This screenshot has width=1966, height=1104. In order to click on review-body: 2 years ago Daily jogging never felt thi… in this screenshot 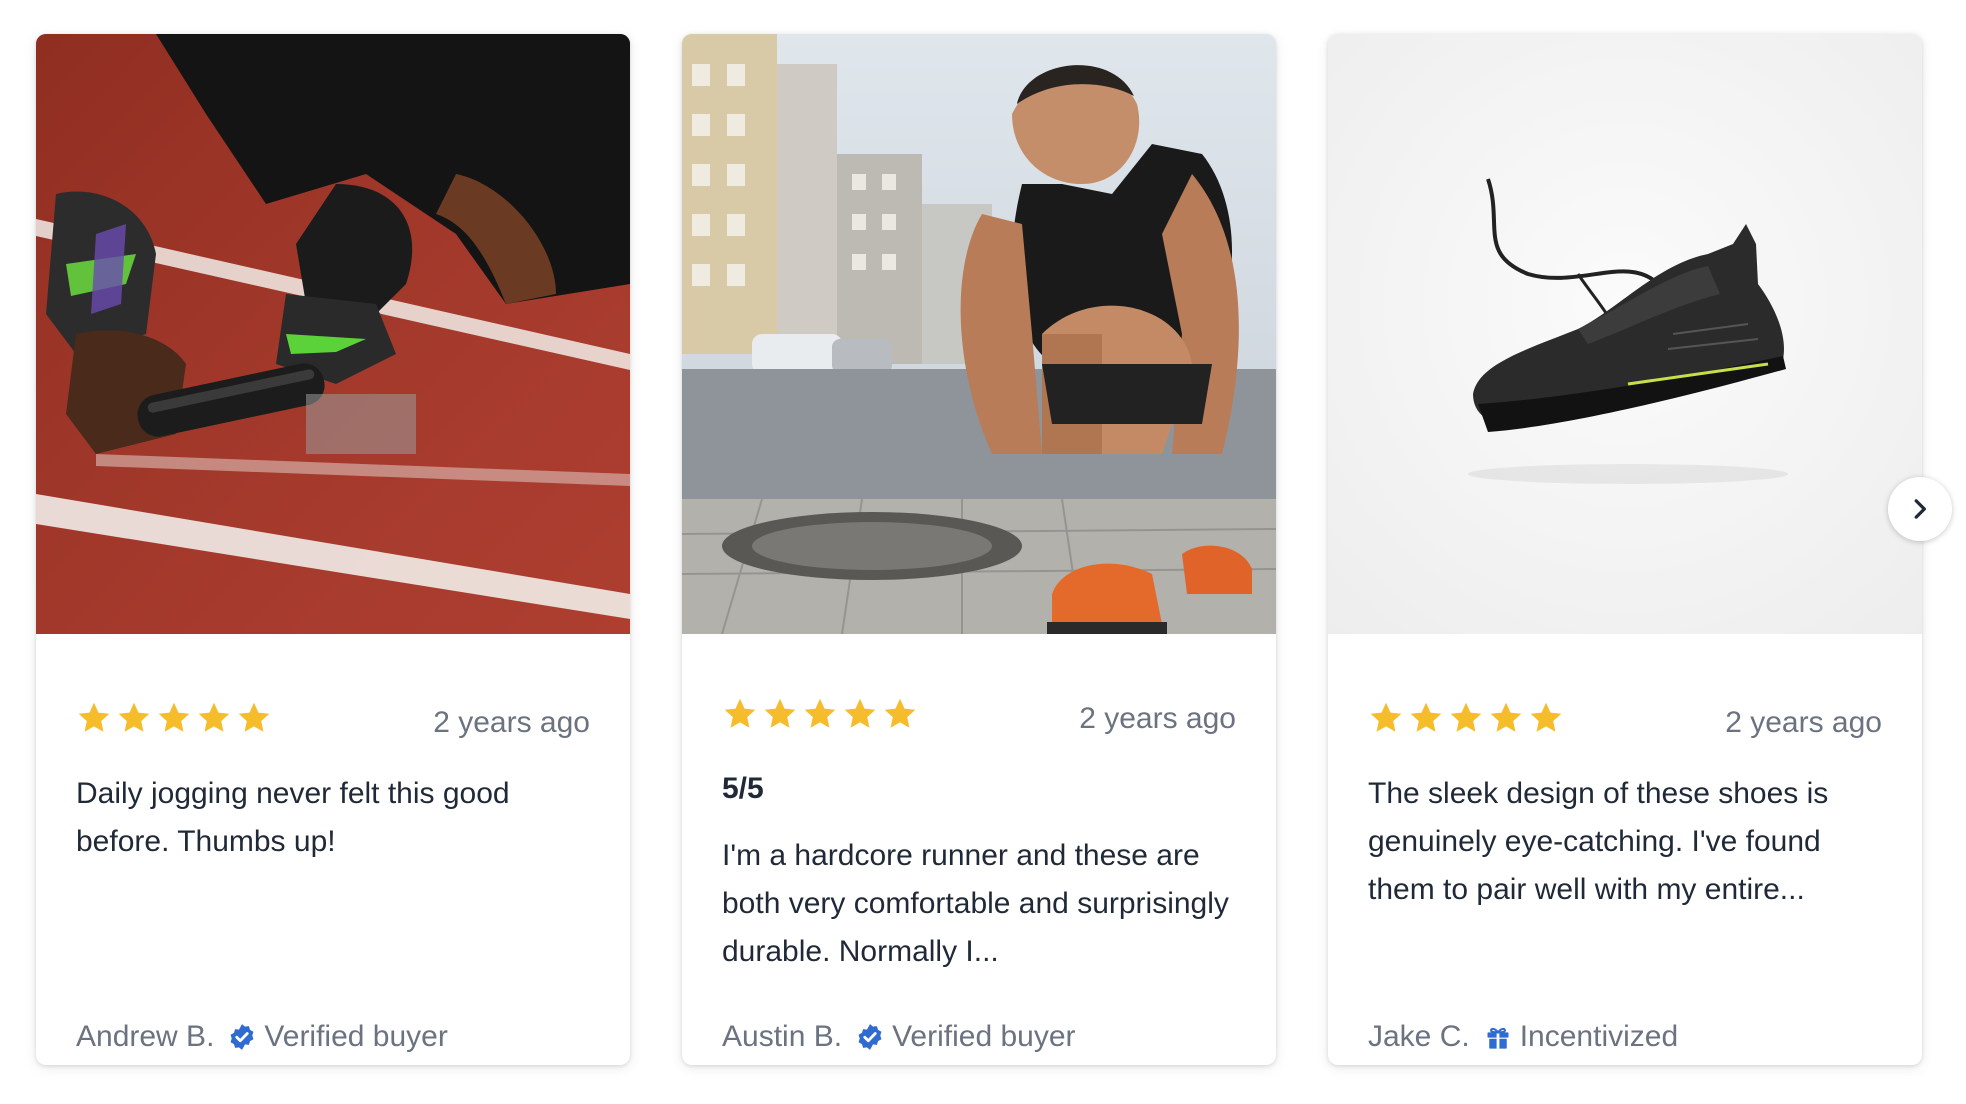, I will do `click(333, 849)`.